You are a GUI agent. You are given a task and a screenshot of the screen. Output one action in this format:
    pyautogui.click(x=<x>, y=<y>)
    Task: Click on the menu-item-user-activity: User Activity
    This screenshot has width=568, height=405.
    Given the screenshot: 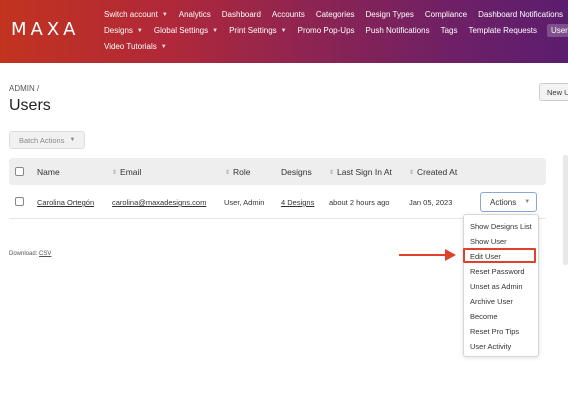 What is the action you would take?
    pyautogui.click(x=490, y=346)
    